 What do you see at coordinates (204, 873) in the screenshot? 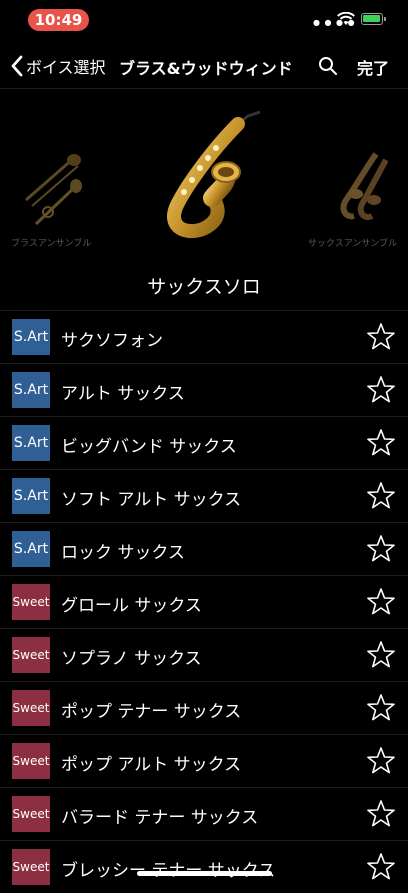
I see `home-indicator` at bounding box center [204, 873].